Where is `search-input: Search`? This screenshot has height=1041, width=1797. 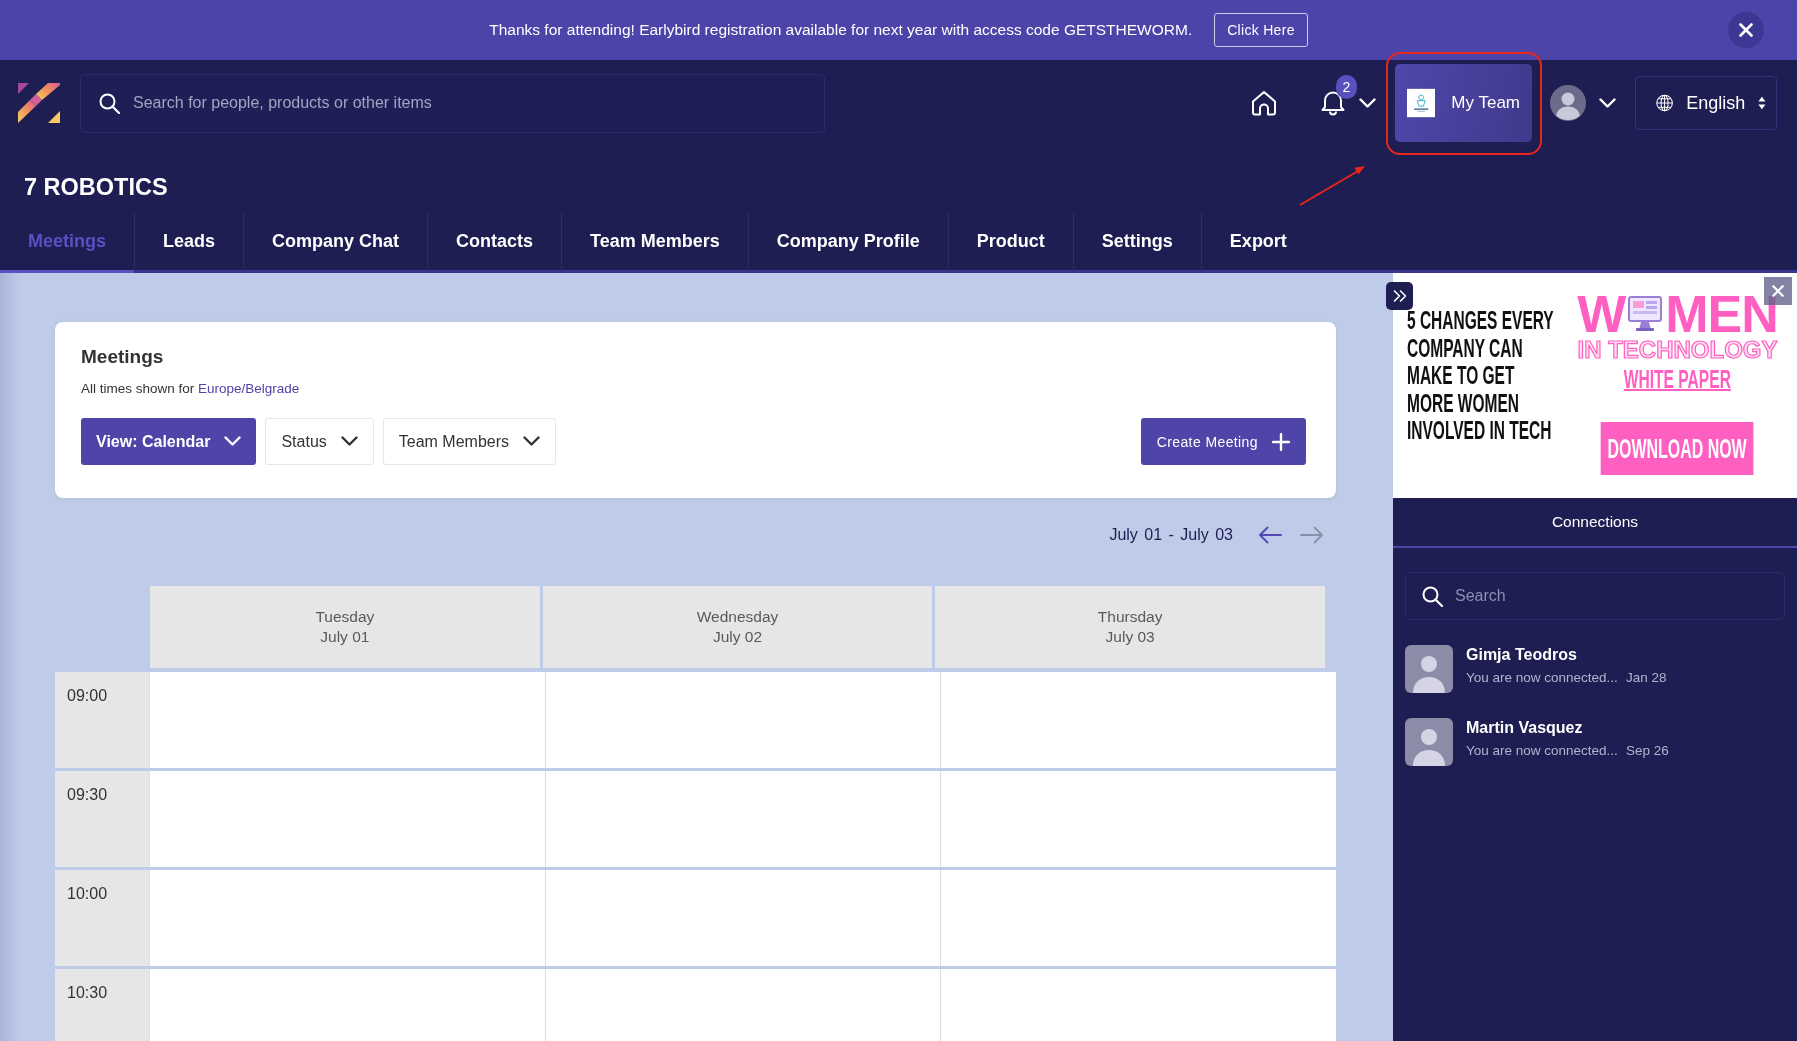 search-input: Search is located at coordinates (1613, 596).